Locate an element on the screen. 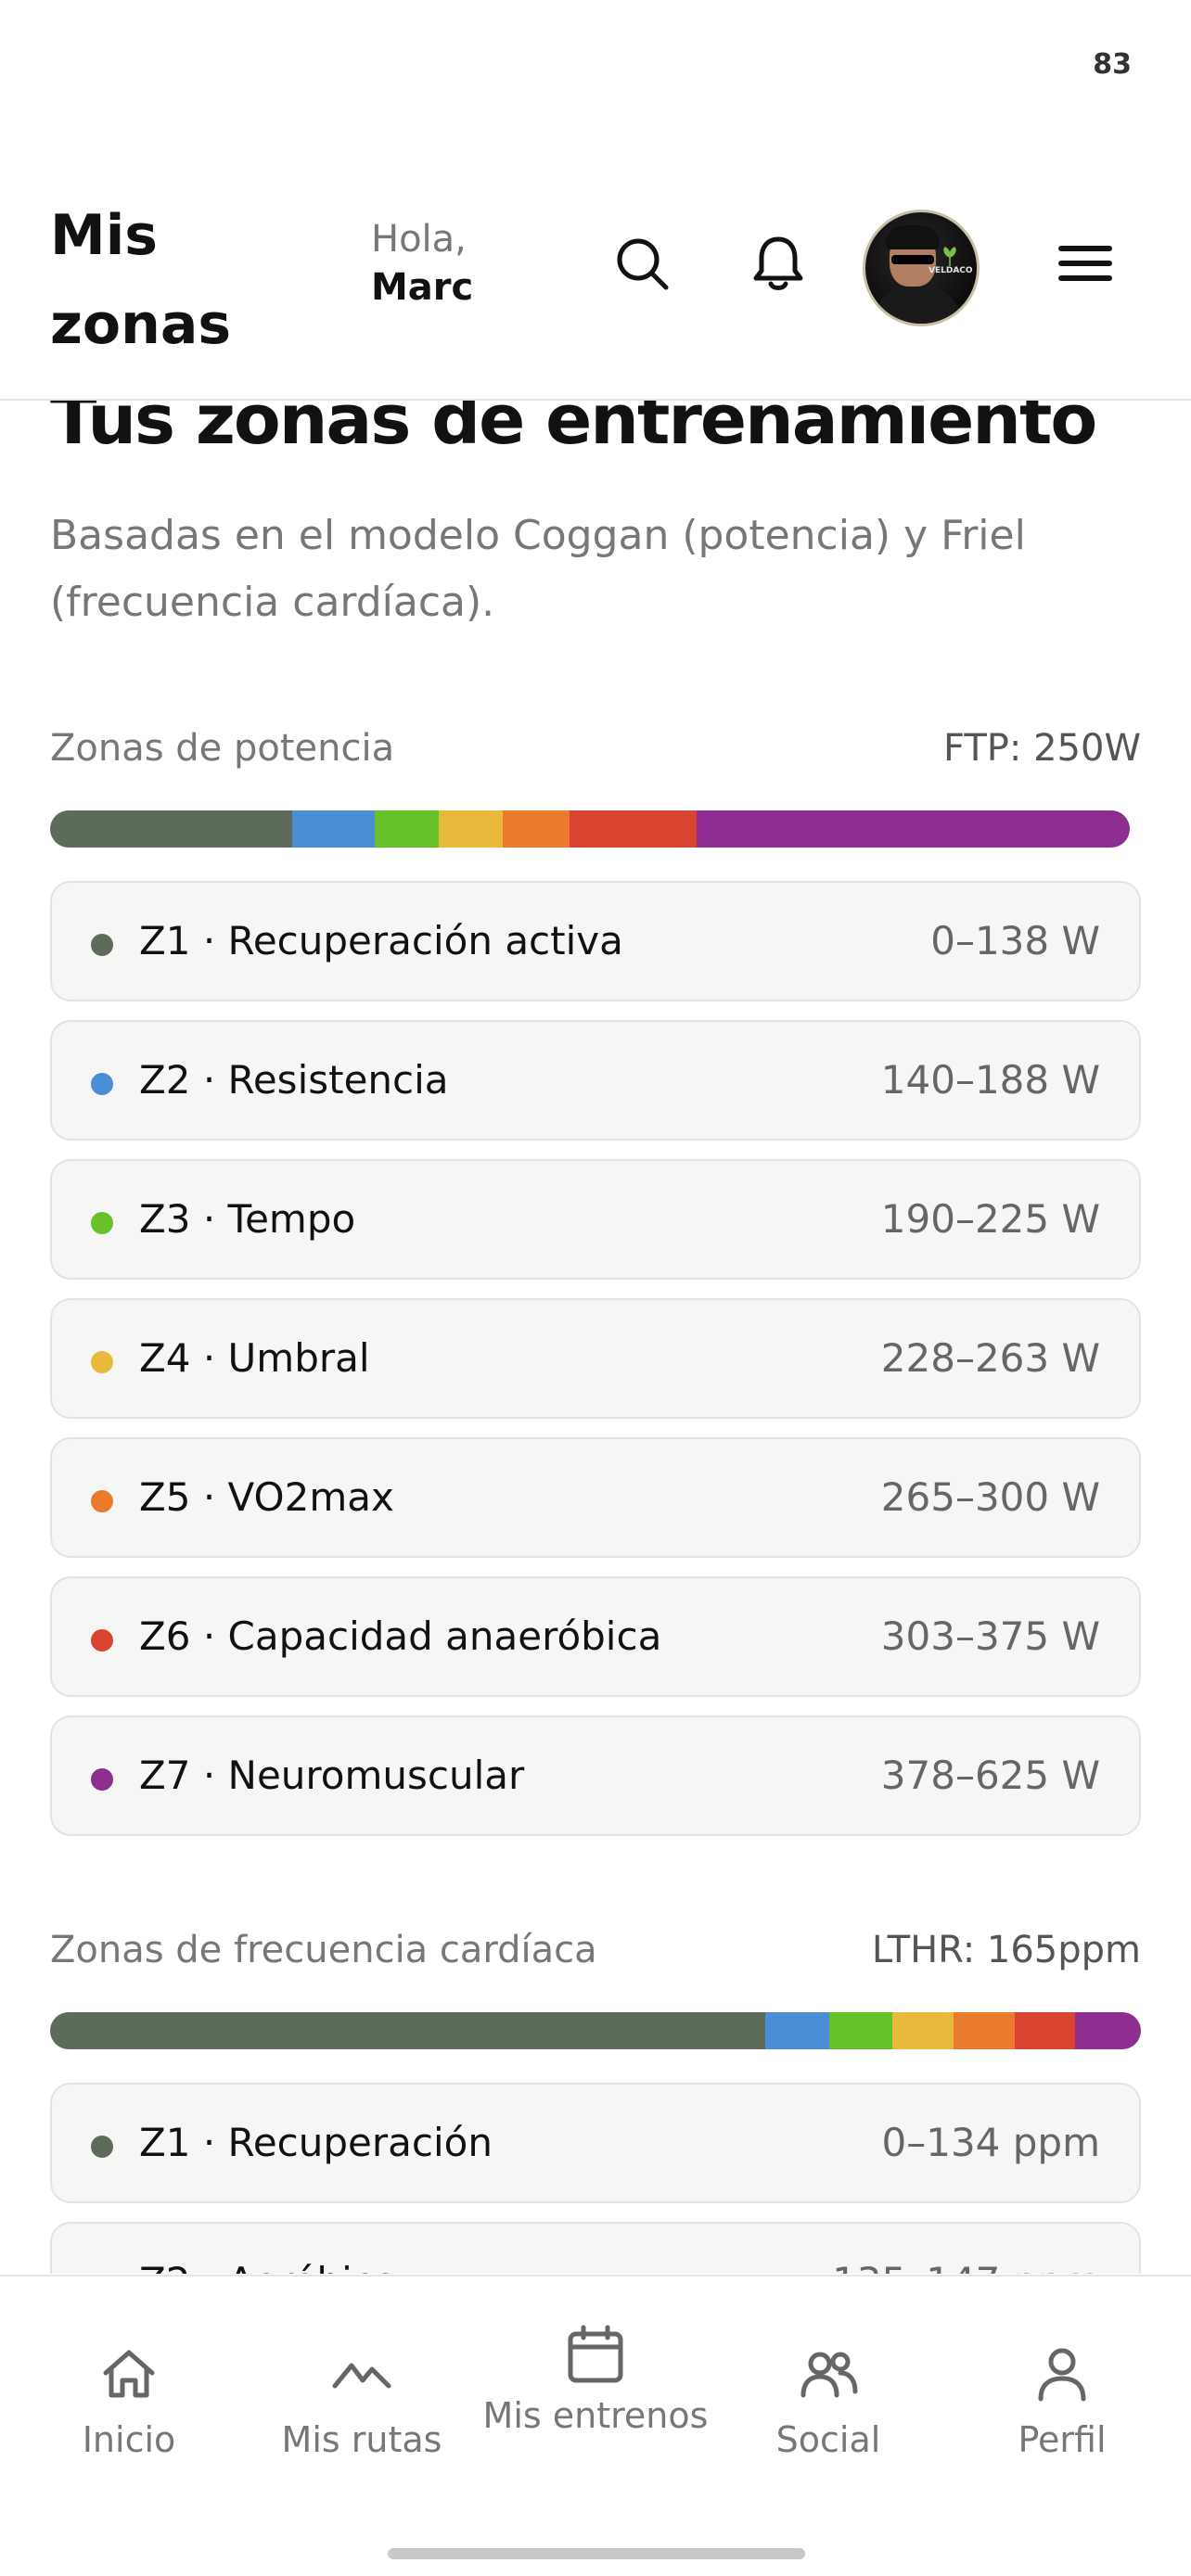 Image resolution: width=1191 pixels, height=2576 pixels. notifications-button is located at coordinates (778, 263).